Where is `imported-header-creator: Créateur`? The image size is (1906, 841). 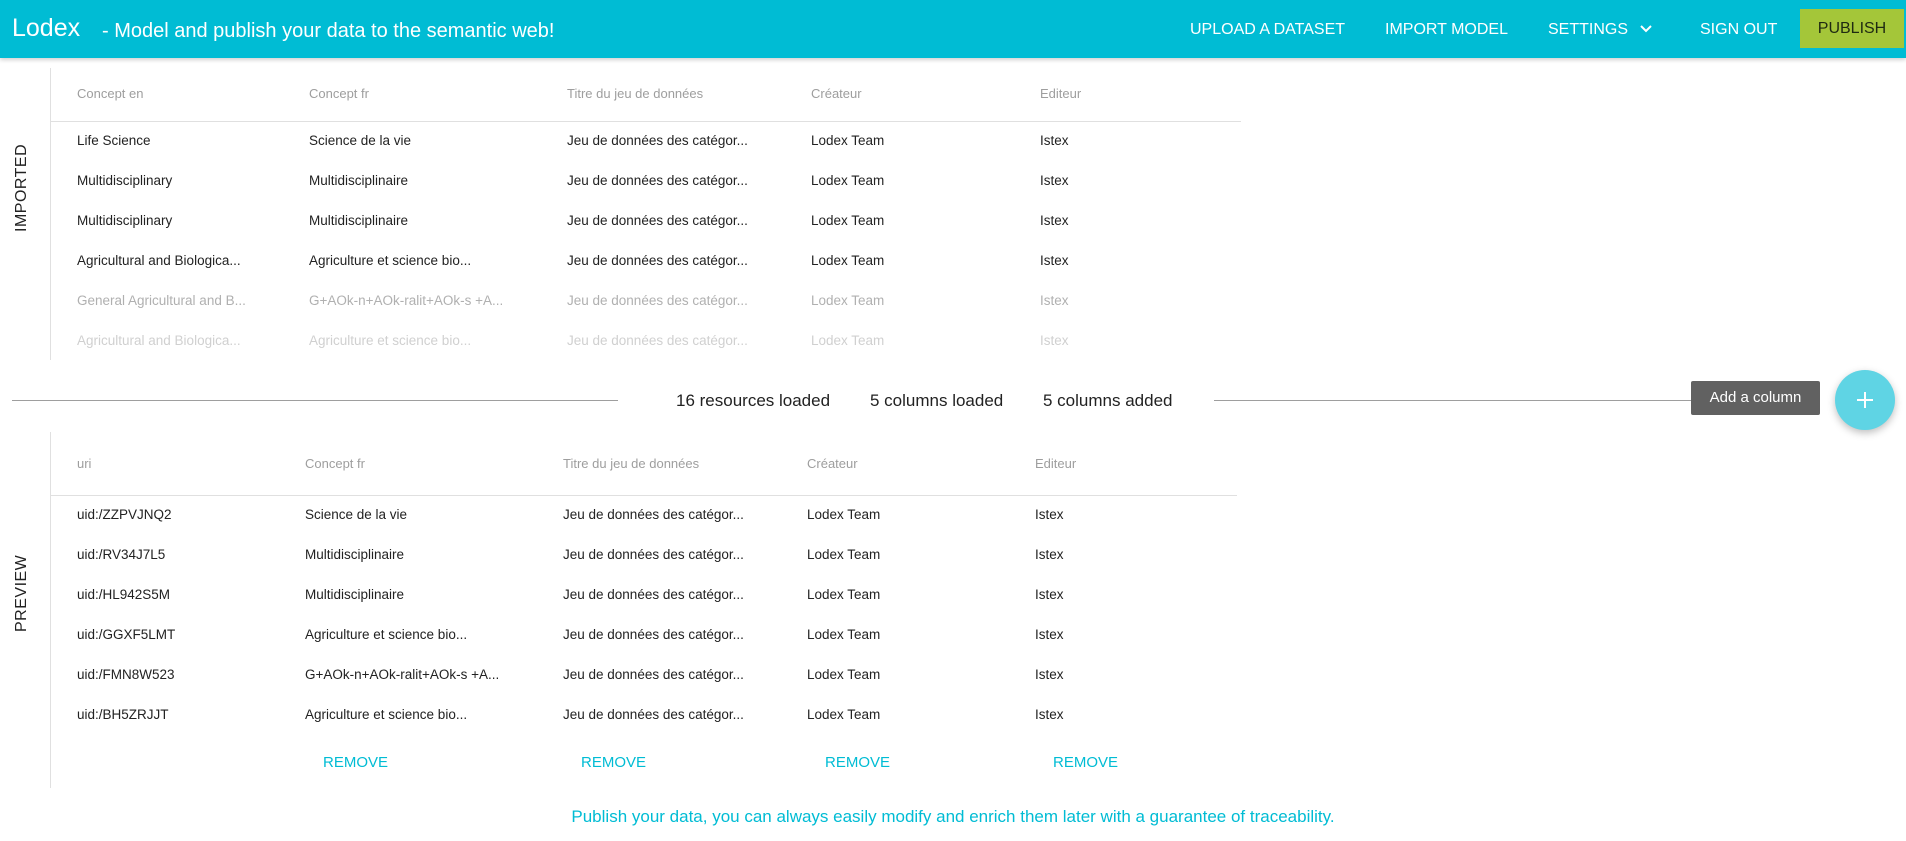
imported-header-creator: Créateur is located at coordinates (836, 94).